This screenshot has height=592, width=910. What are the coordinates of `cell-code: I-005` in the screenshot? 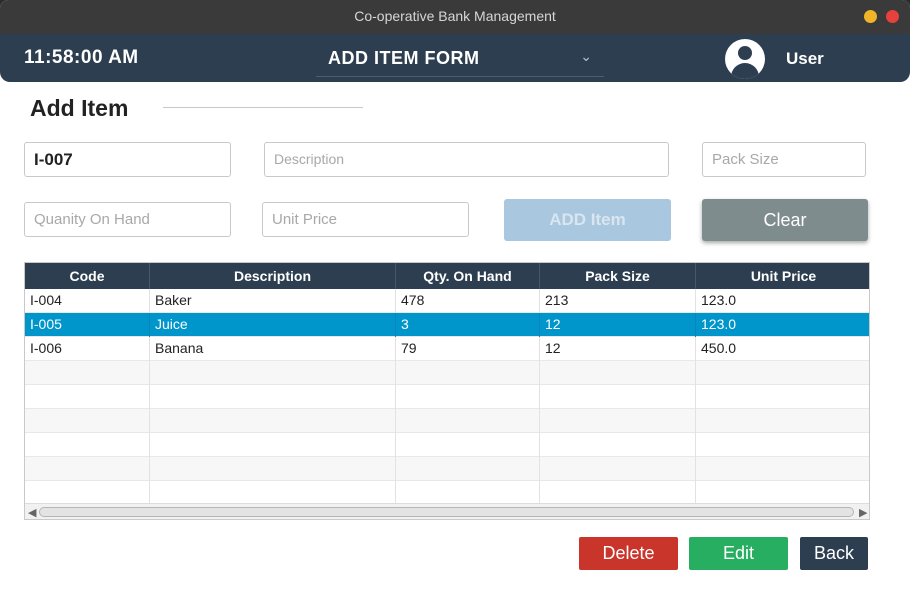 It's located at (87, 325).